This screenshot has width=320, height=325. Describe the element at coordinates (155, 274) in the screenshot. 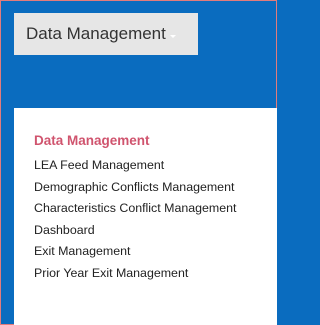

I see `menu-item-prior-year-exit-management: Prior Year Exit Management` at that location.